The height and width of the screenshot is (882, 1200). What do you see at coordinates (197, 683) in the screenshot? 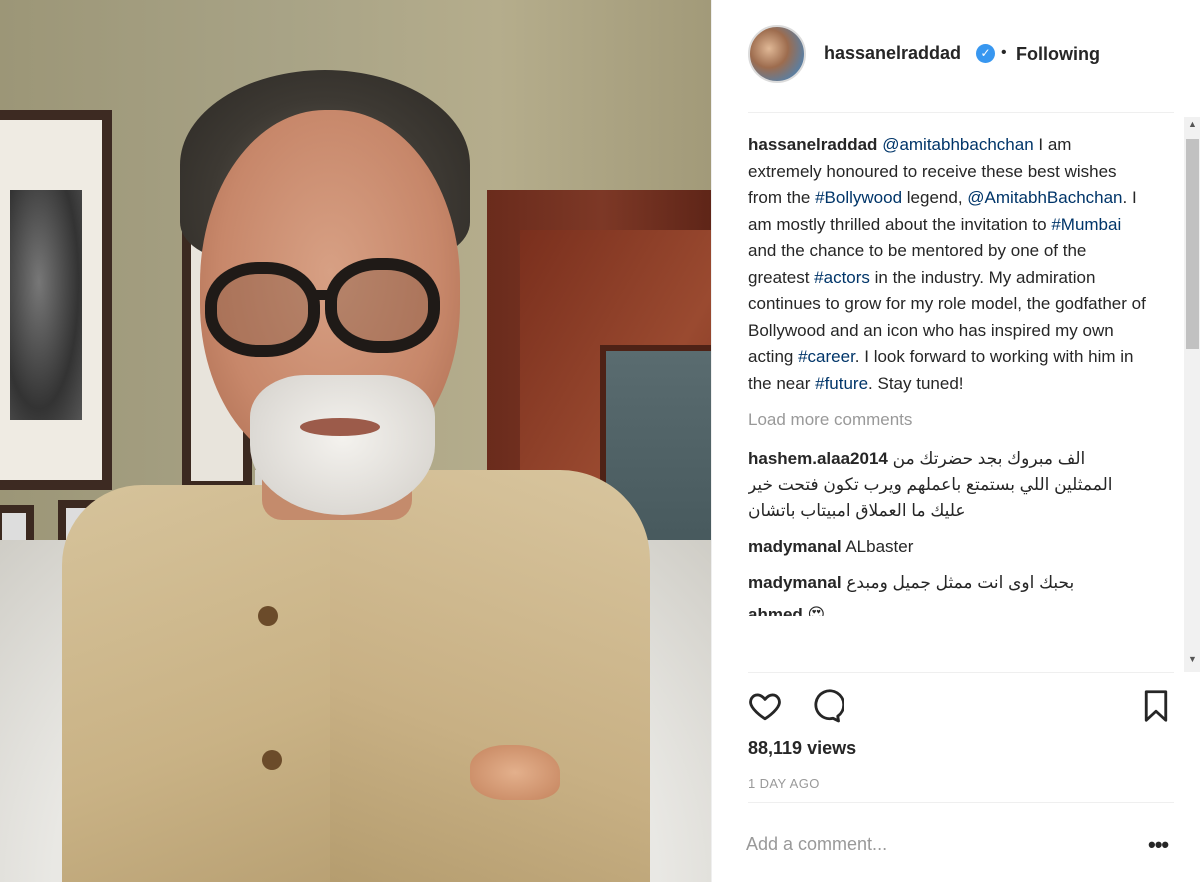
I see `vest-left` at bounding box center [197, 683].